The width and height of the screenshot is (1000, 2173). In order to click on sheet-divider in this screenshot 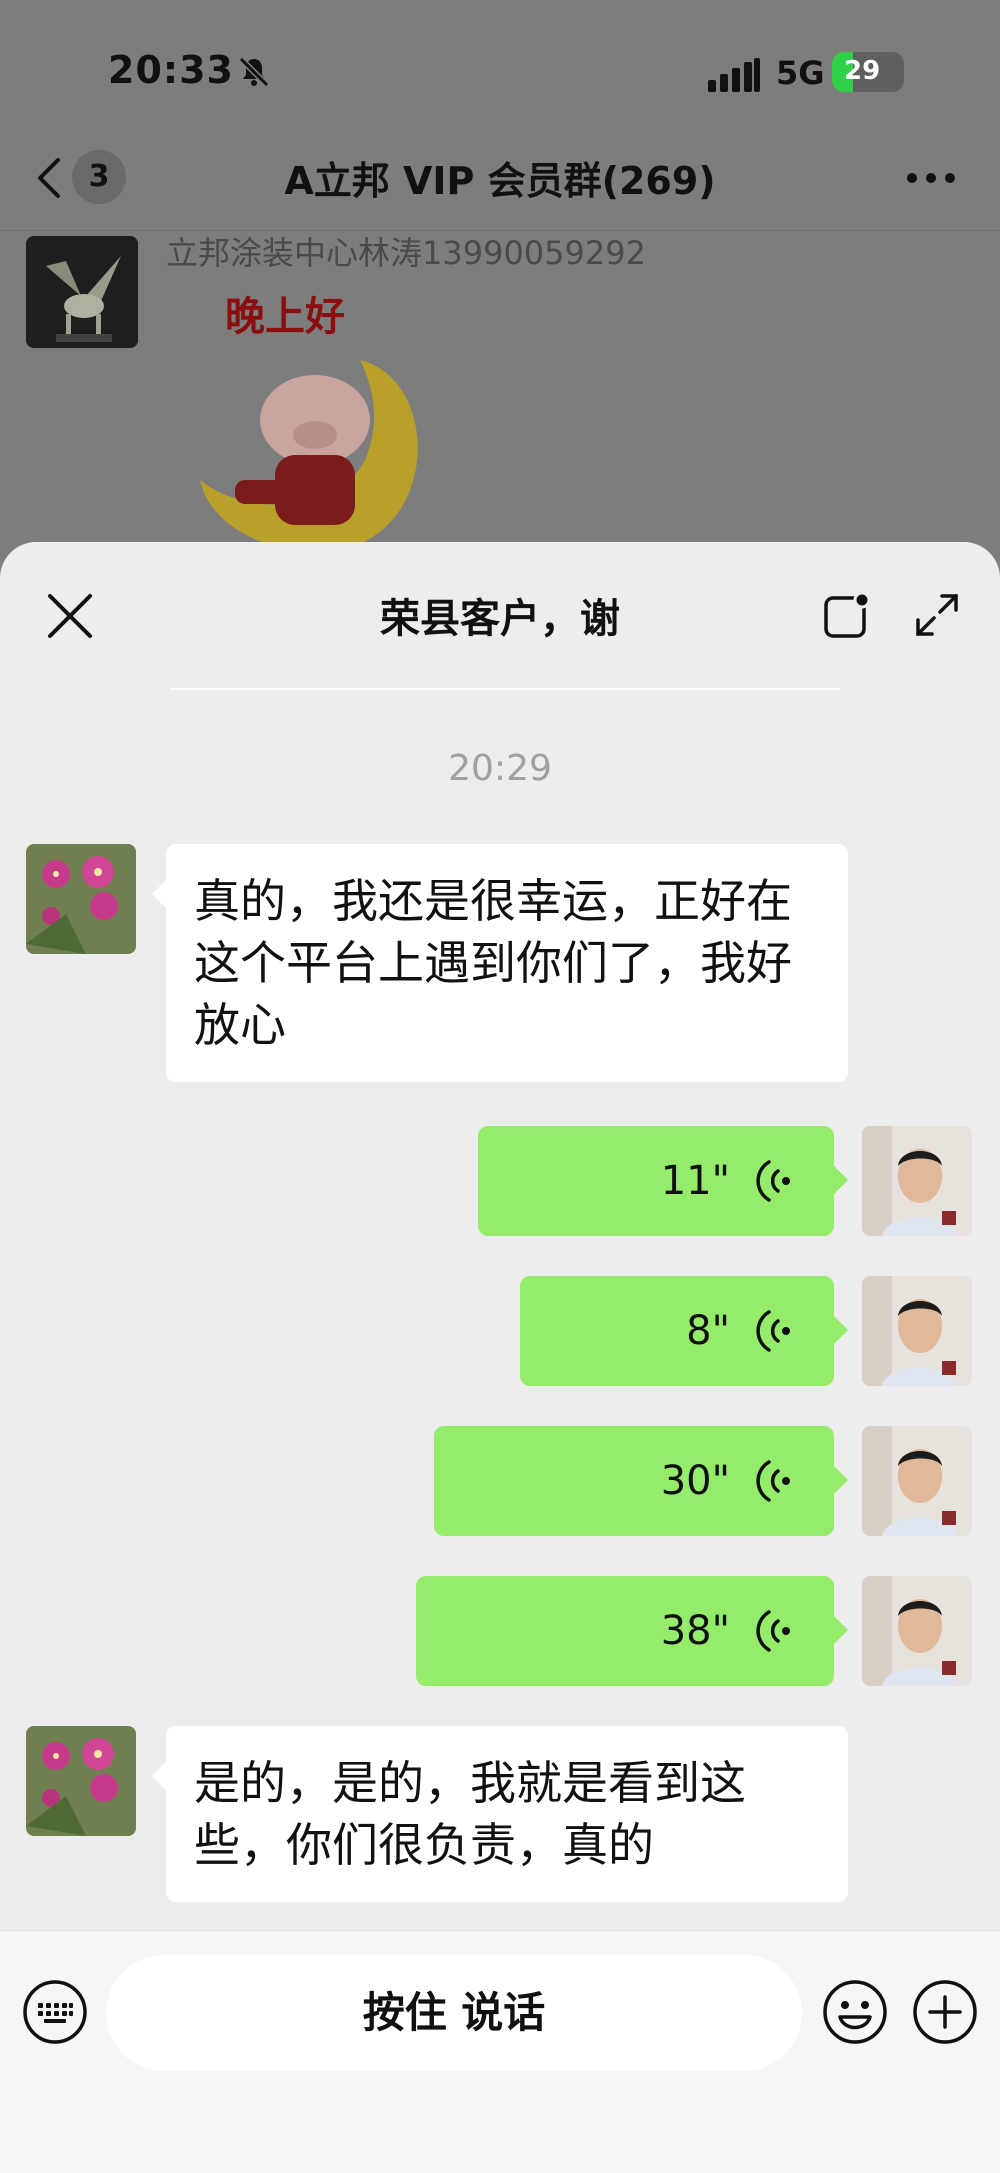, I will do `click(505, 689)`.